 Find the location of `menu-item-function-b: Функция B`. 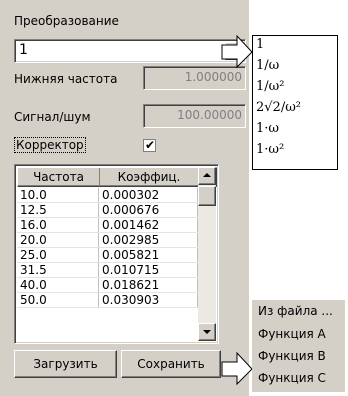

menu-item-function-b: Функция B is located at coordinates (292, 356).